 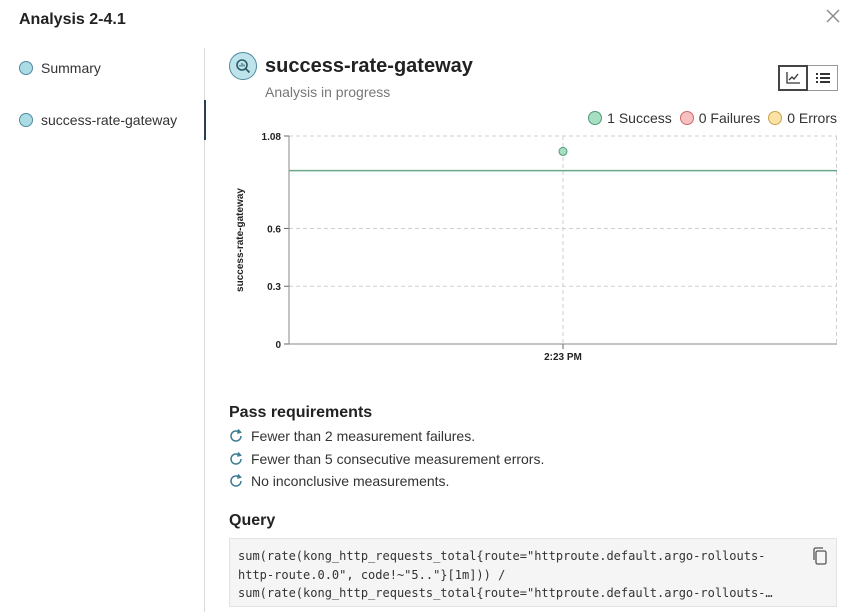 I want to click on y-axis-label: success-rate-gateway, so click(x=240, y=240).